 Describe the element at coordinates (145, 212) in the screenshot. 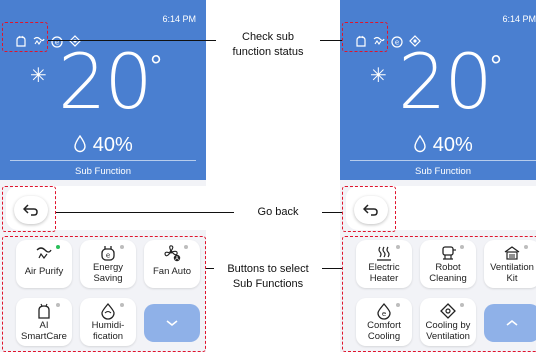

I see `go-back-line-left` at that location.